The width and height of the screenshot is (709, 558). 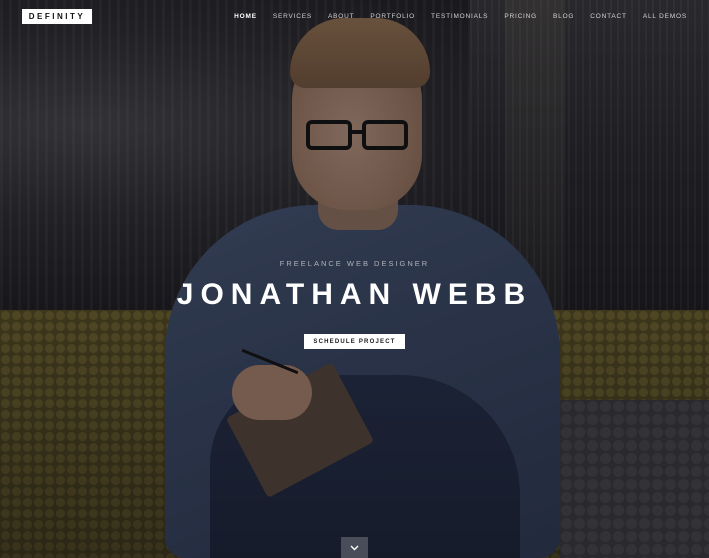 I want to click on schedule-project-button: SCHEDULE PROJECT, so click(x=354, y=341).